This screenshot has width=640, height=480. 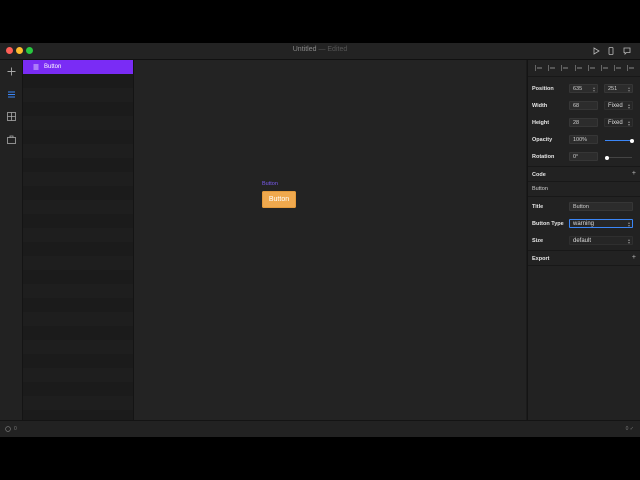 I want to click on height-mode-value: Fixed, so click(x=615, y=122).